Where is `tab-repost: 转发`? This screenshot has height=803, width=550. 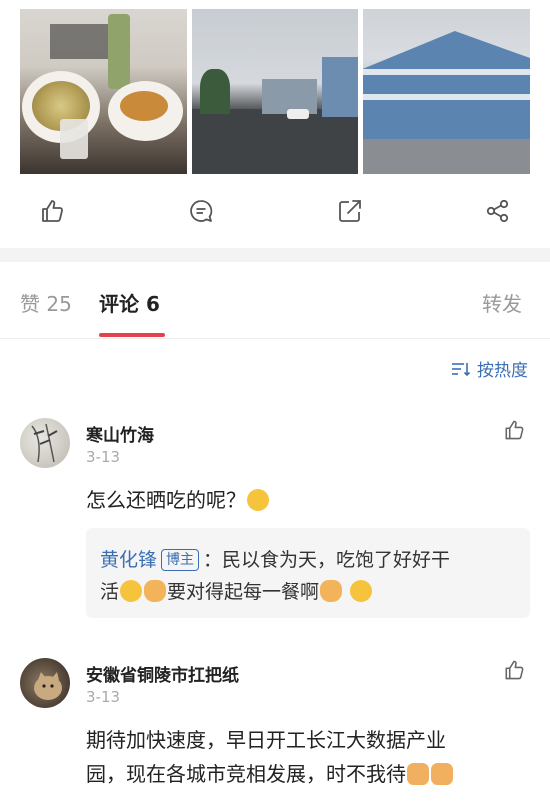
tab-repost: 转发 is located at coordinates (502, 302).